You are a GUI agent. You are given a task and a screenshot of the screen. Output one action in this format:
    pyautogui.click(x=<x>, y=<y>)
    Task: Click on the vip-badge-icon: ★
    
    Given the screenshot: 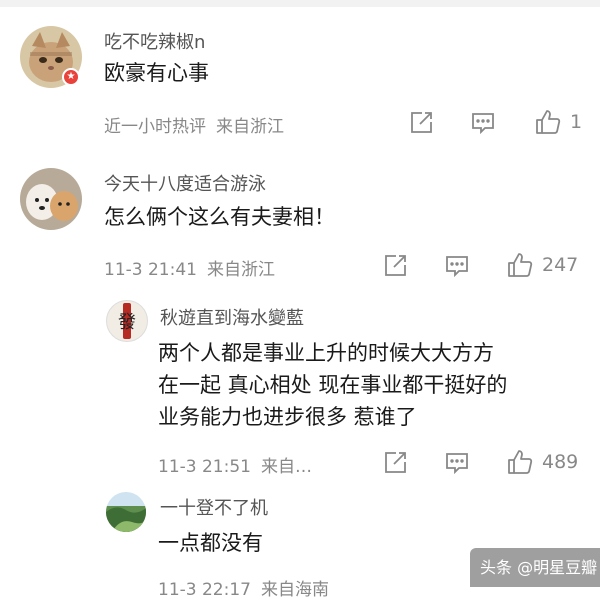 What is the action you would take?
    pyautogui.click(x=71, y=77)
    